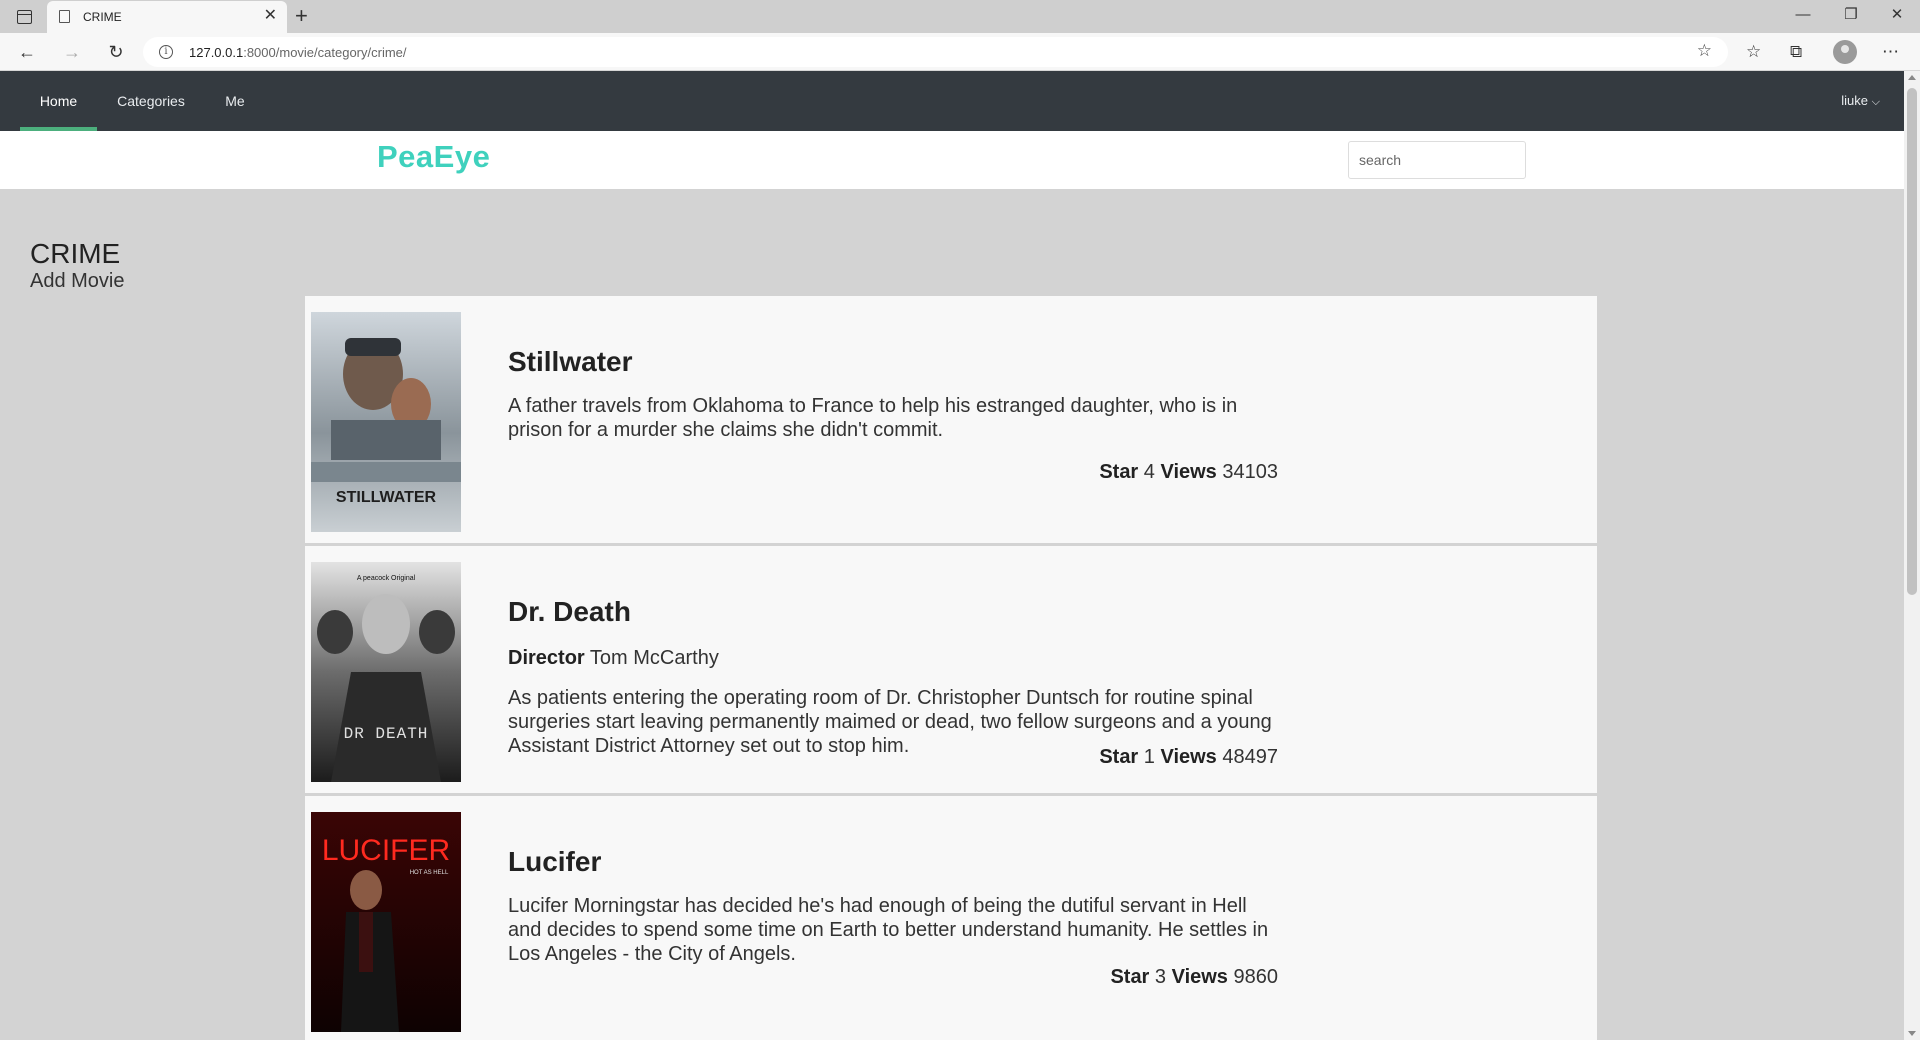  Describe the element at coordinates (1875, 102) in the screenshot. I see `chevron-down-icon: ⌵` at that location.